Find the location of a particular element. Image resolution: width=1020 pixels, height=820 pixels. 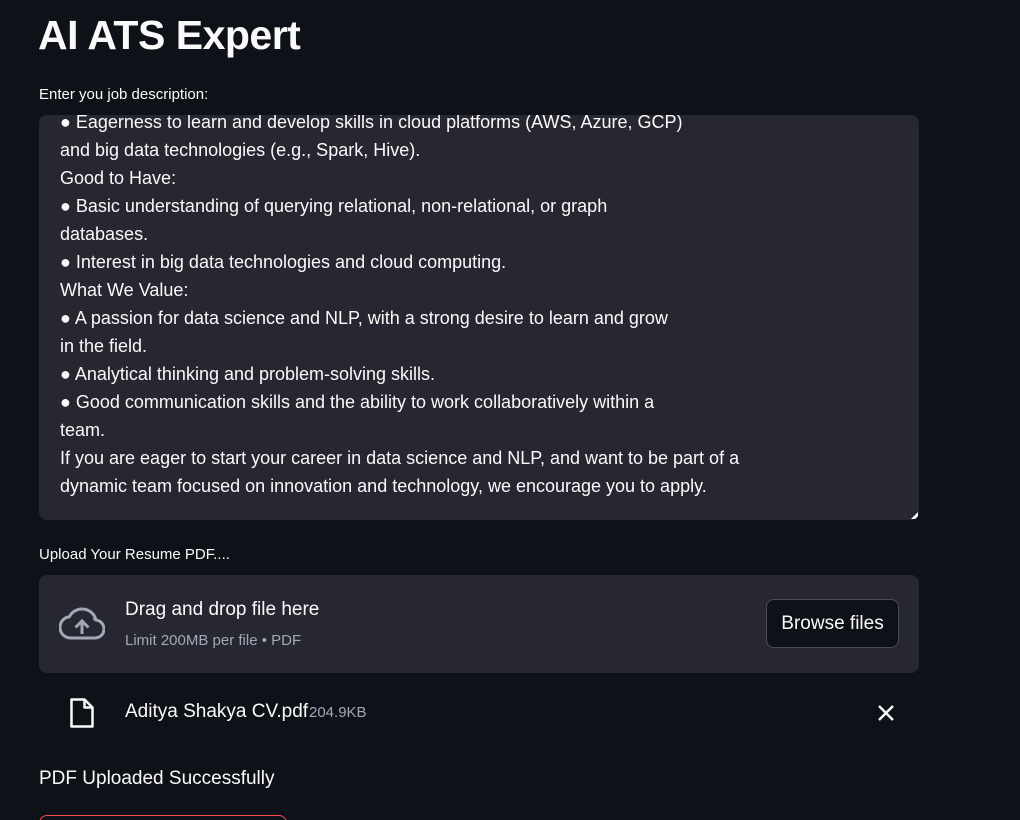

resize-handle-icon is located at coordinates (914, 515).